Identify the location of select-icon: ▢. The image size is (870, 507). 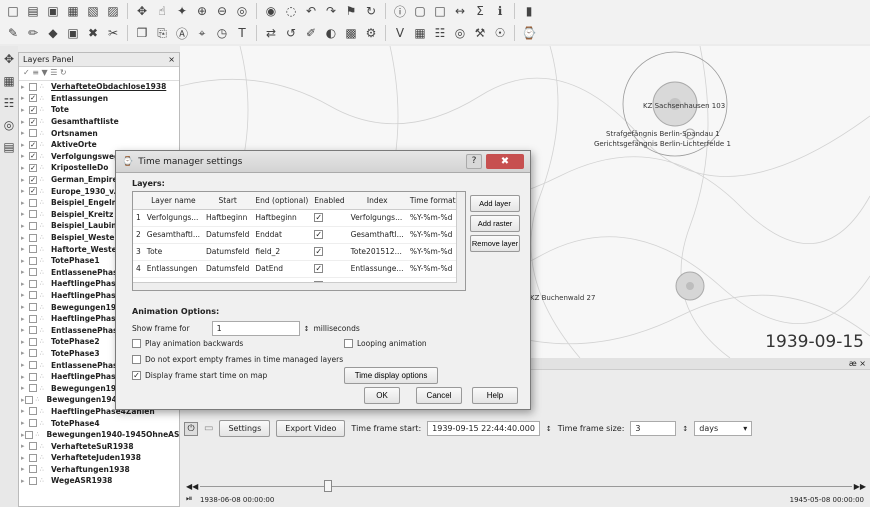
(420, 11).